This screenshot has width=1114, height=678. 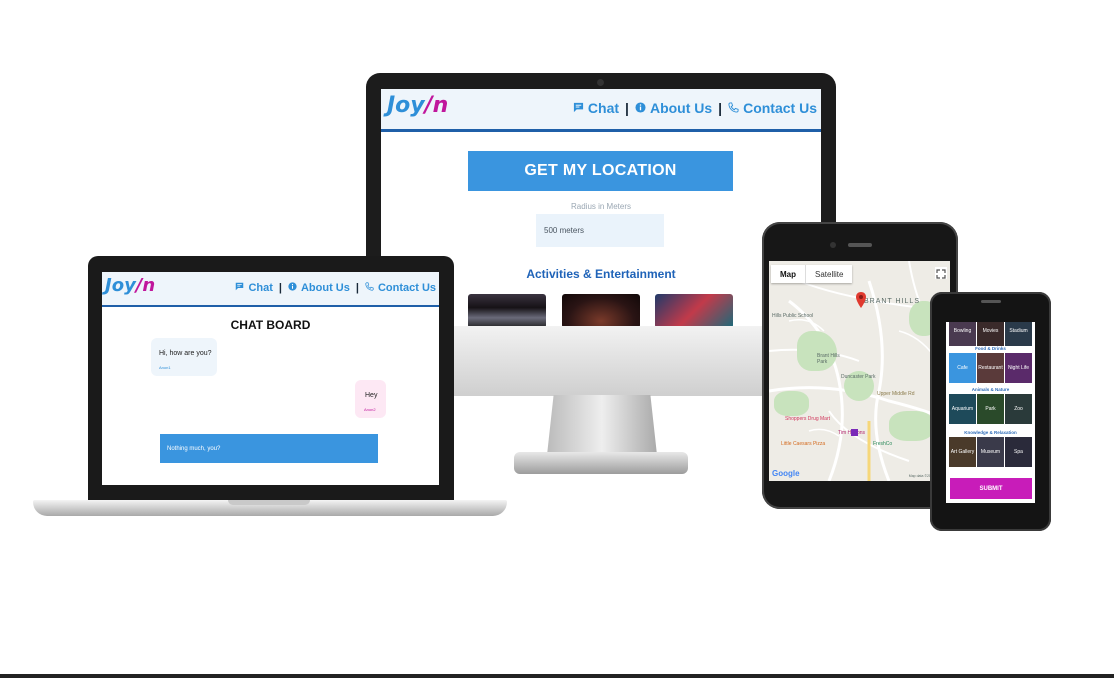 I want to click on category-heading: Knowledge & Relaxation, so click(x=990, y=432).